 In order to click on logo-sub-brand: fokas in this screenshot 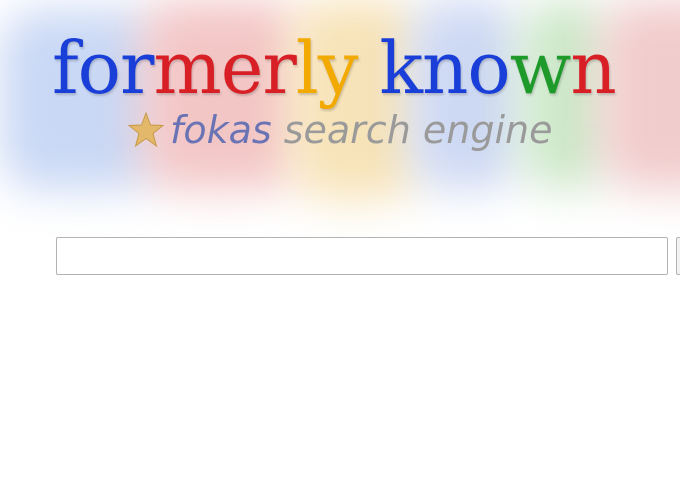, I will do `click(221, 130)`.